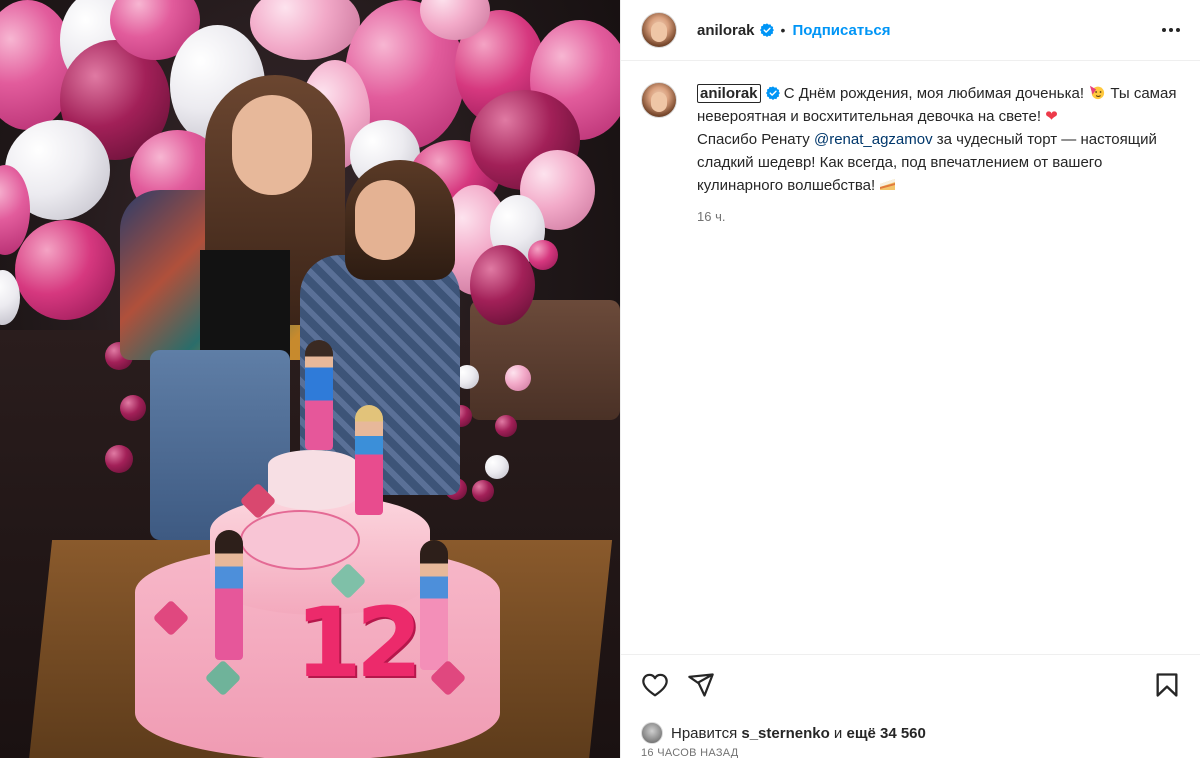 Image resolution: width=1200 pixels, height=758 pixels. Describe the element at coordinates (885, 733) in the screenshot. I see `likes-count: ещё 34 560` at that location.